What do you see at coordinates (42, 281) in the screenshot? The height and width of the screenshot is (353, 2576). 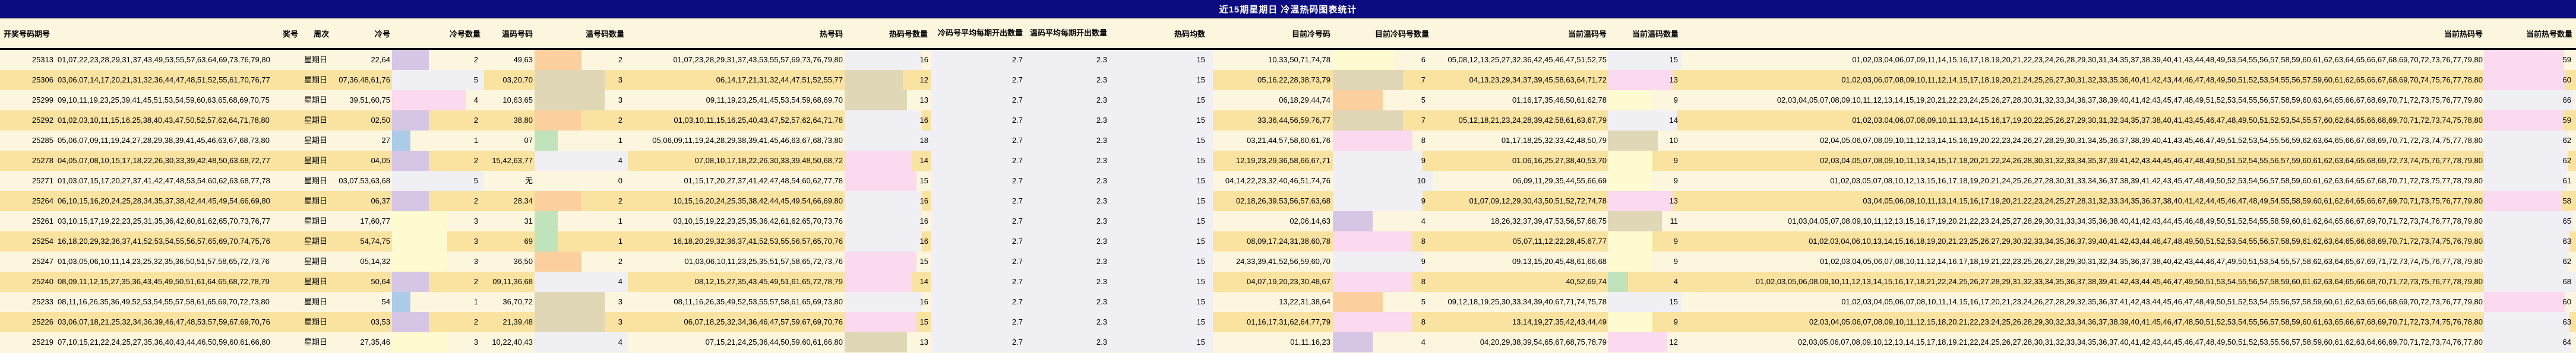 I see `period-cell: 25240` at bounding box center [42, 281].